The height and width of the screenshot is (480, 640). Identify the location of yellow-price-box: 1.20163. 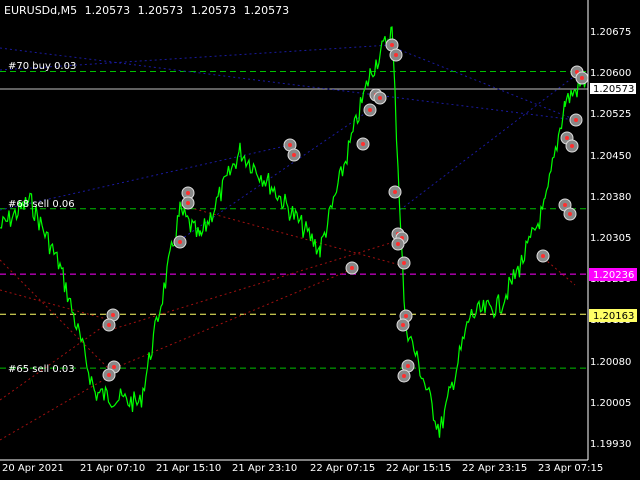
(613, 315).